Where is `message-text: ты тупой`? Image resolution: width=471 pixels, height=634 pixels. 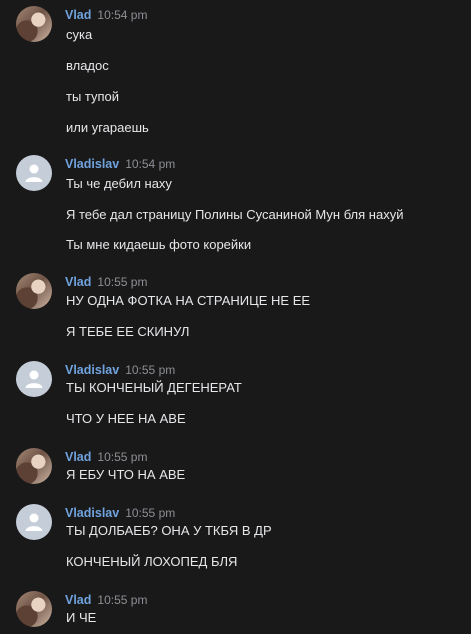 message-text: ты тупой is located at coordinates (93, 96).